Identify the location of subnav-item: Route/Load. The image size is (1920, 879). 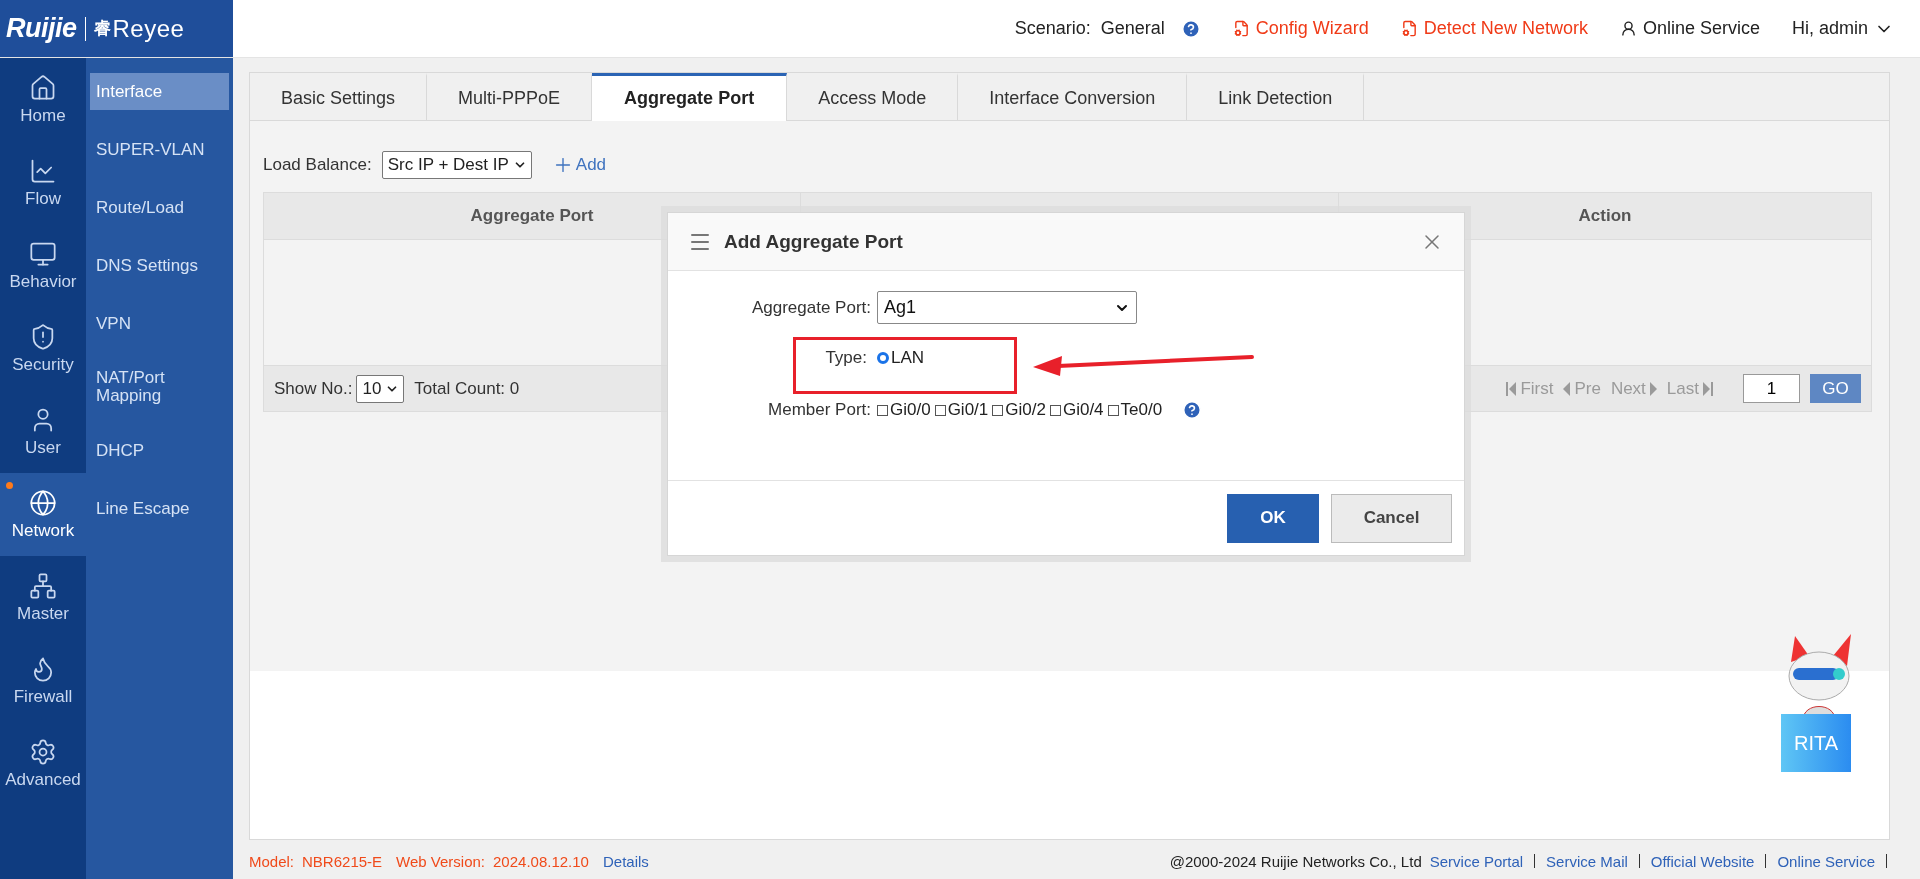
(159, 207).